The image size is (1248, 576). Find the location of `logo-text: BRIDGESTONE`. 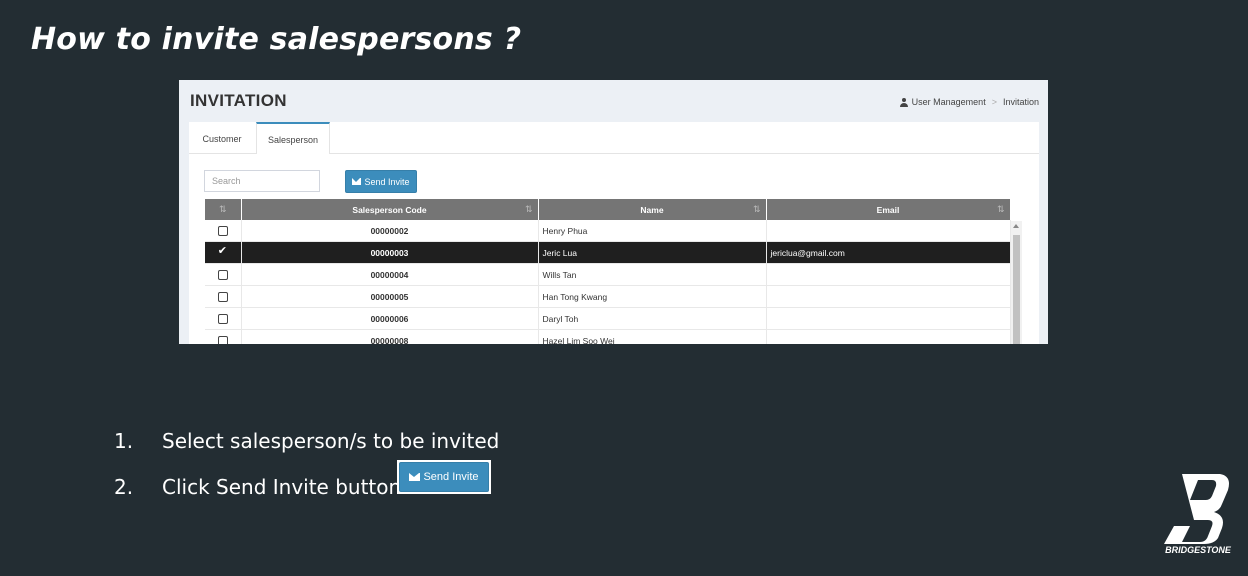

logo-text: BRIDGESTONE is located at coordinates (1198, 550).